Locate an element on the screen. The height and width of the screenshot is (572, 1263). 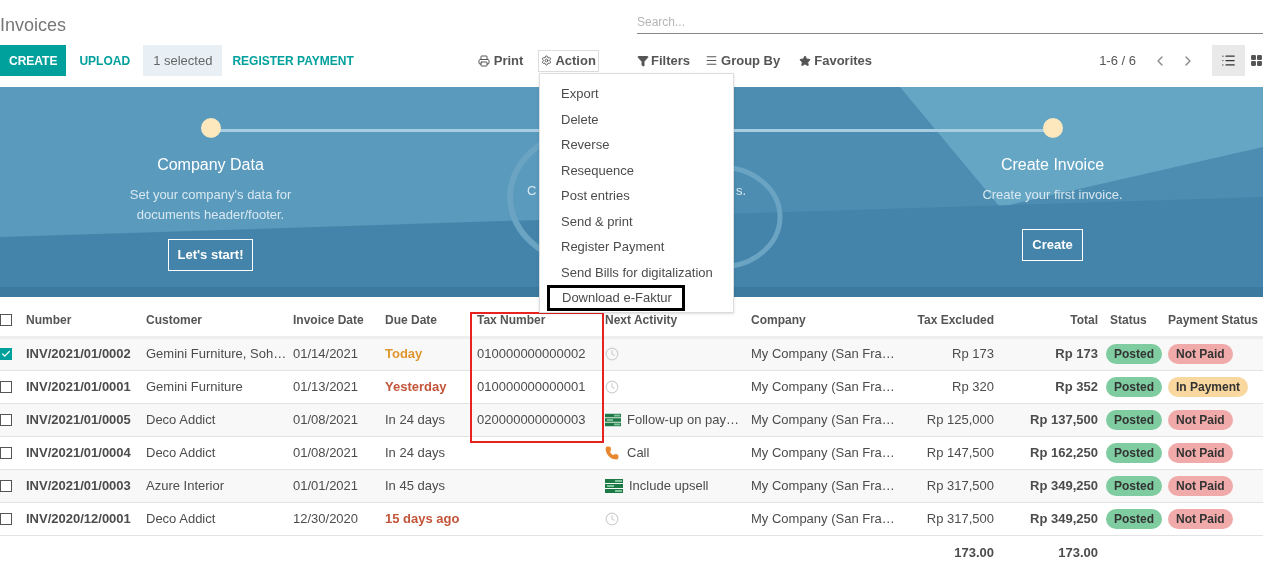
step-button: Let's start! is located at coordinates (210, 255).